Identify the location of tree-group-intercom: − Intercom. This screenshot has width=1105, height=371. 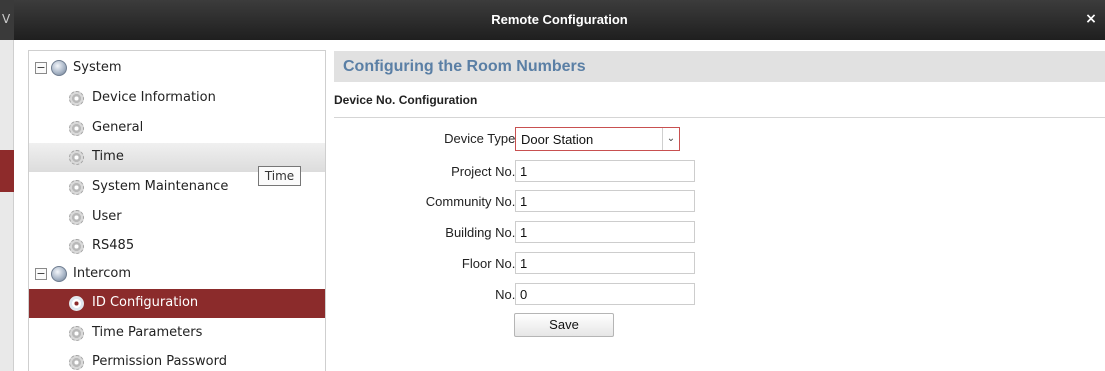
(177, 274).